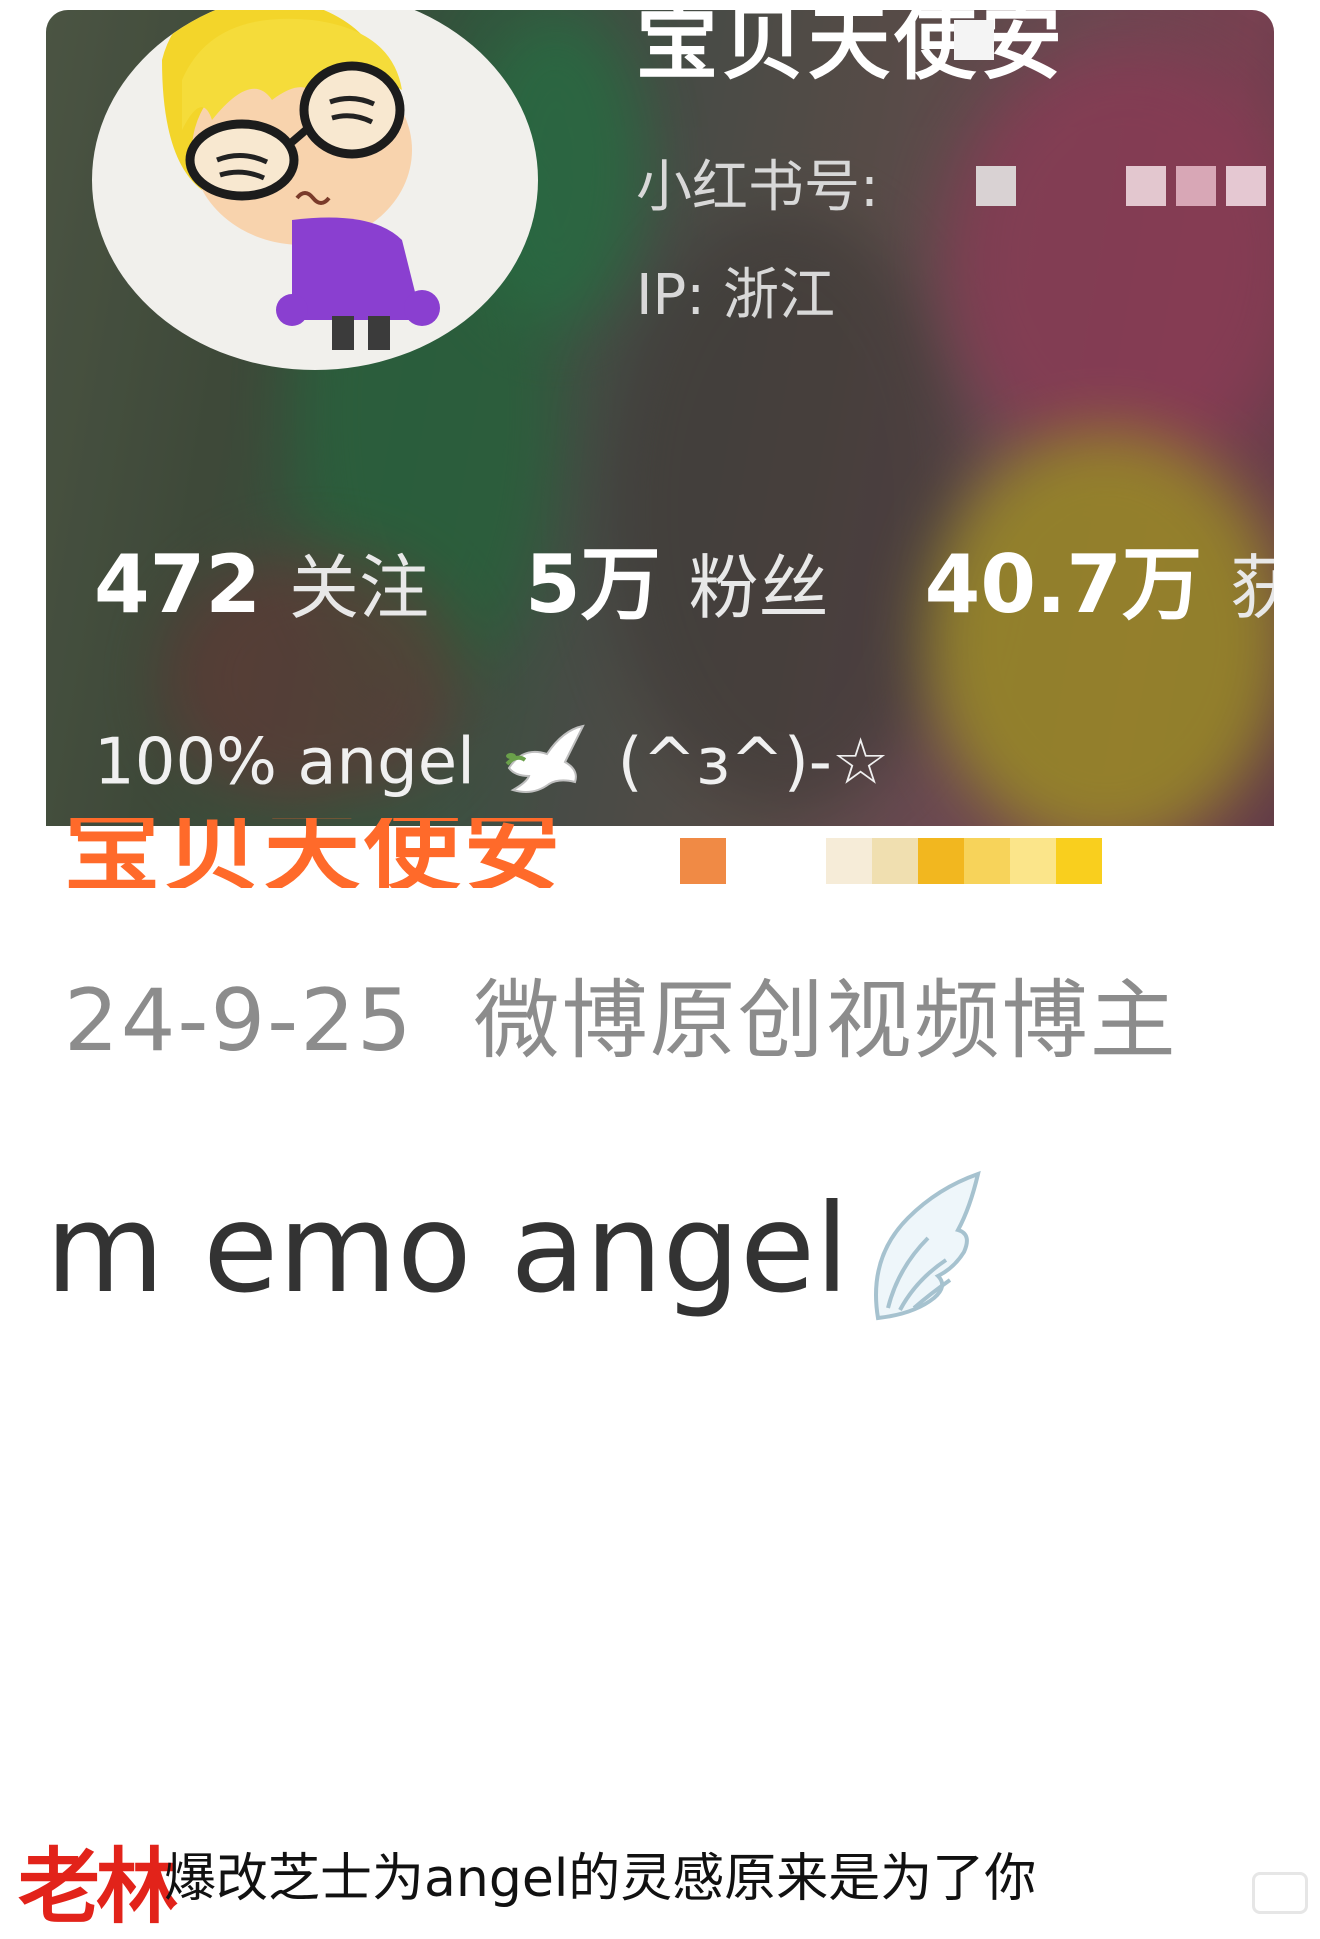  What do you see at coordinates (753, 762) in the screenshot?
I see `bio-emoticon: (^ɜ^)-☆` at bounding box center [753, 762].